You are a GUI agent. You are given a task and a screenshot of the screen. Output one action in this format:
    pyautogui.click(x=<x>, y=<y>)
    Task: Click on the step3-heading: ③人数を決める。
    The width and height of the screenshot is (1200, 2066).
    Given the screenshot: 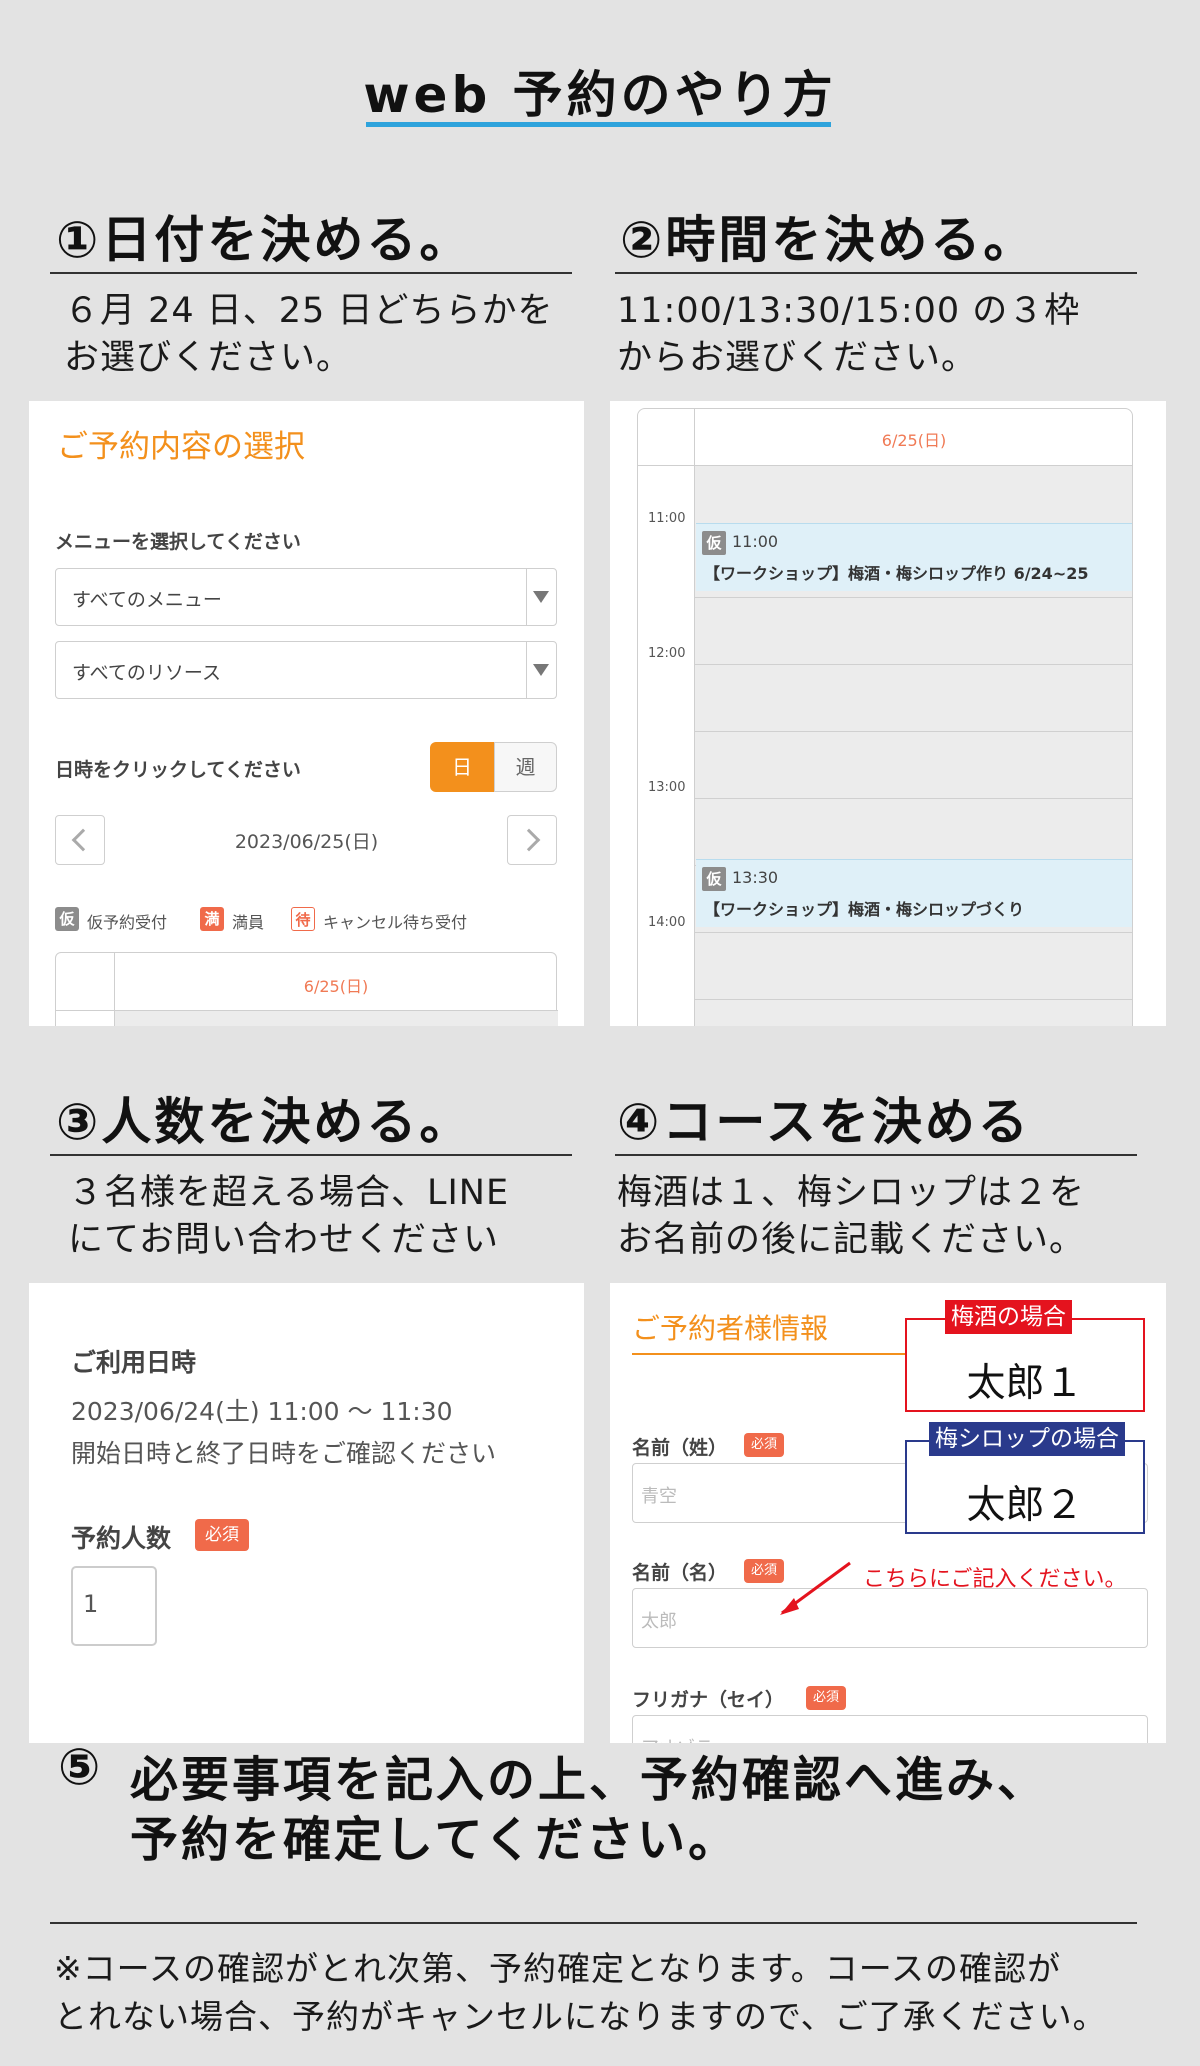 What is the action you would take?
    pyautogui.click(x=264, y=1122)
    